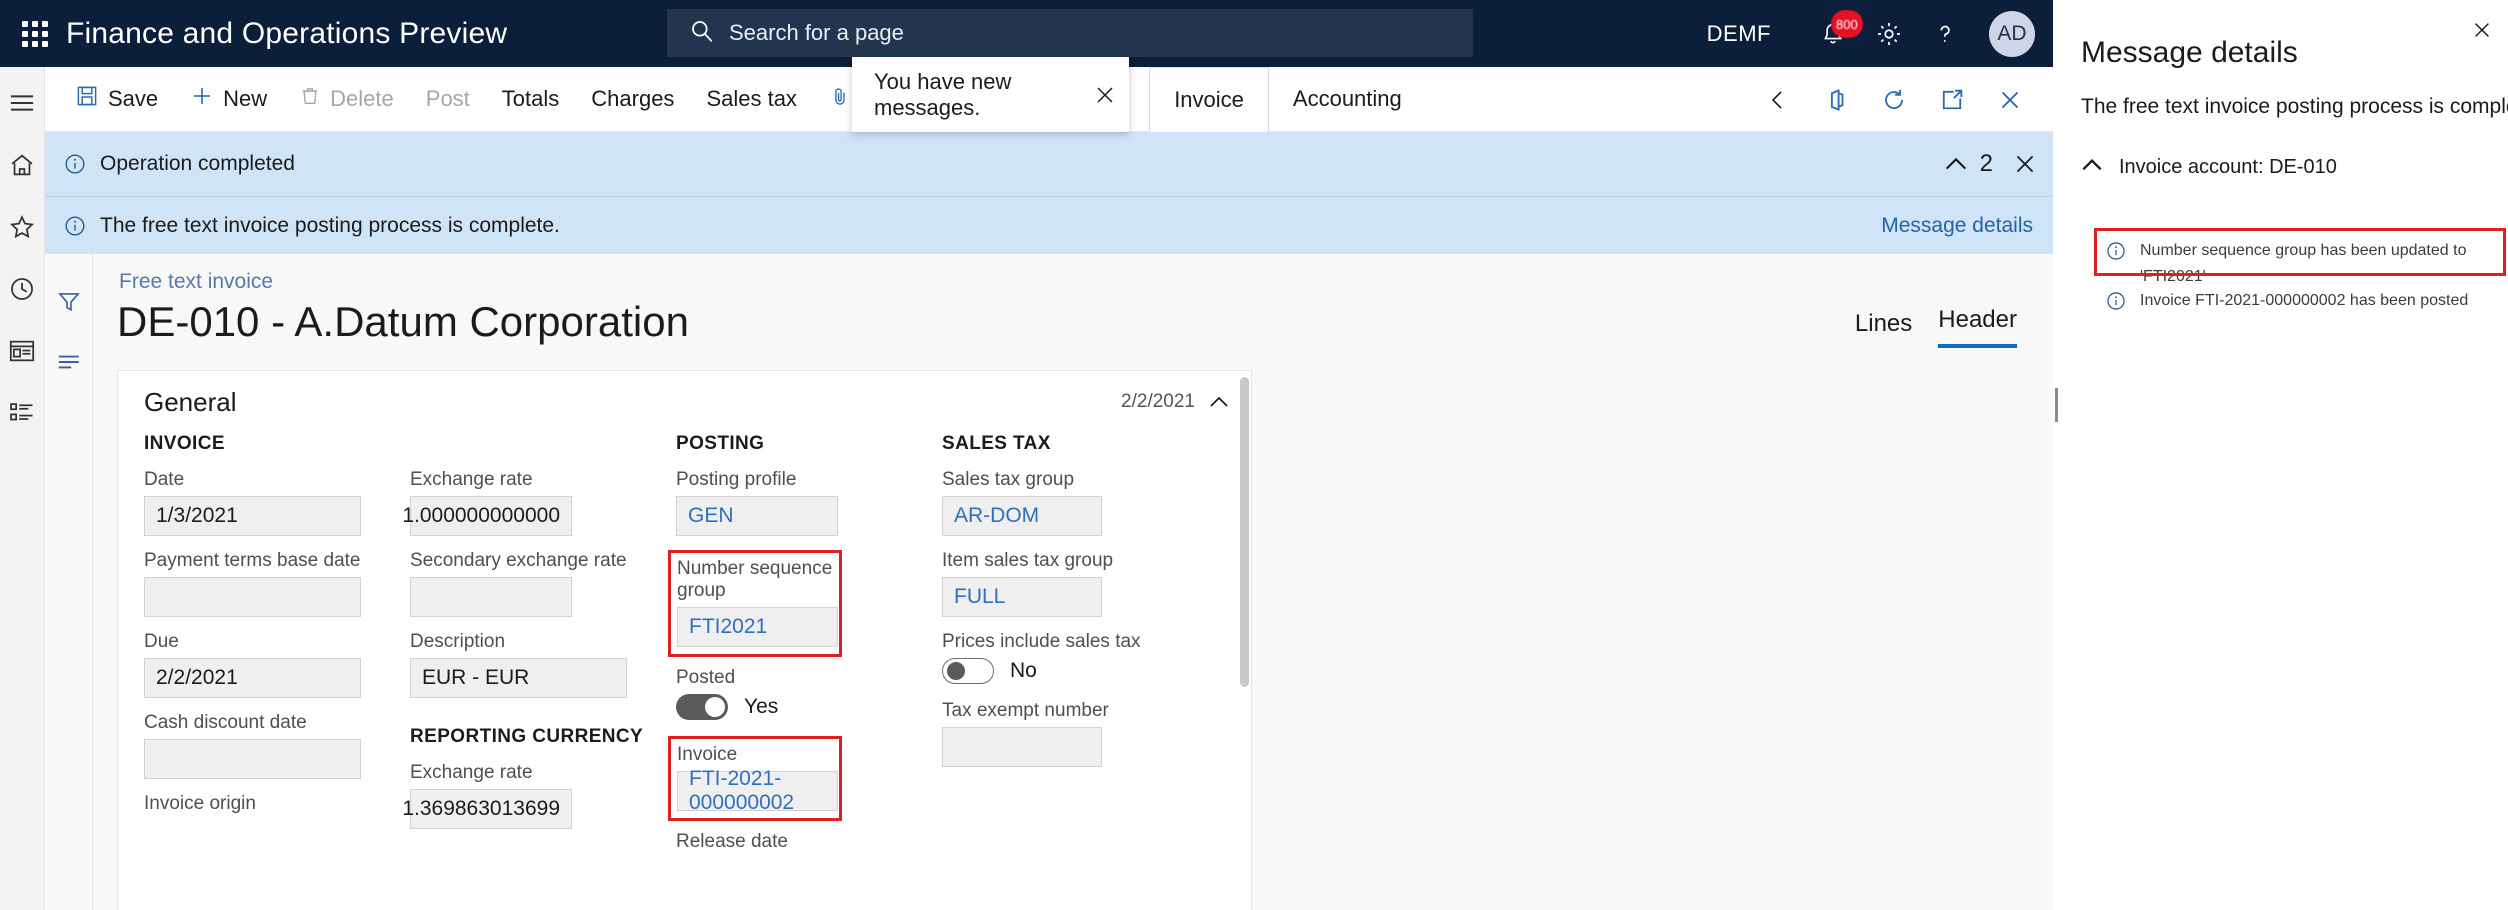 The image size is (2508, 910). What do you see at coordinates (2208, 167) in the screenshot?
I see `message-details-group-header: Invoice account: DE-010` at bounding box center [2208, 167].